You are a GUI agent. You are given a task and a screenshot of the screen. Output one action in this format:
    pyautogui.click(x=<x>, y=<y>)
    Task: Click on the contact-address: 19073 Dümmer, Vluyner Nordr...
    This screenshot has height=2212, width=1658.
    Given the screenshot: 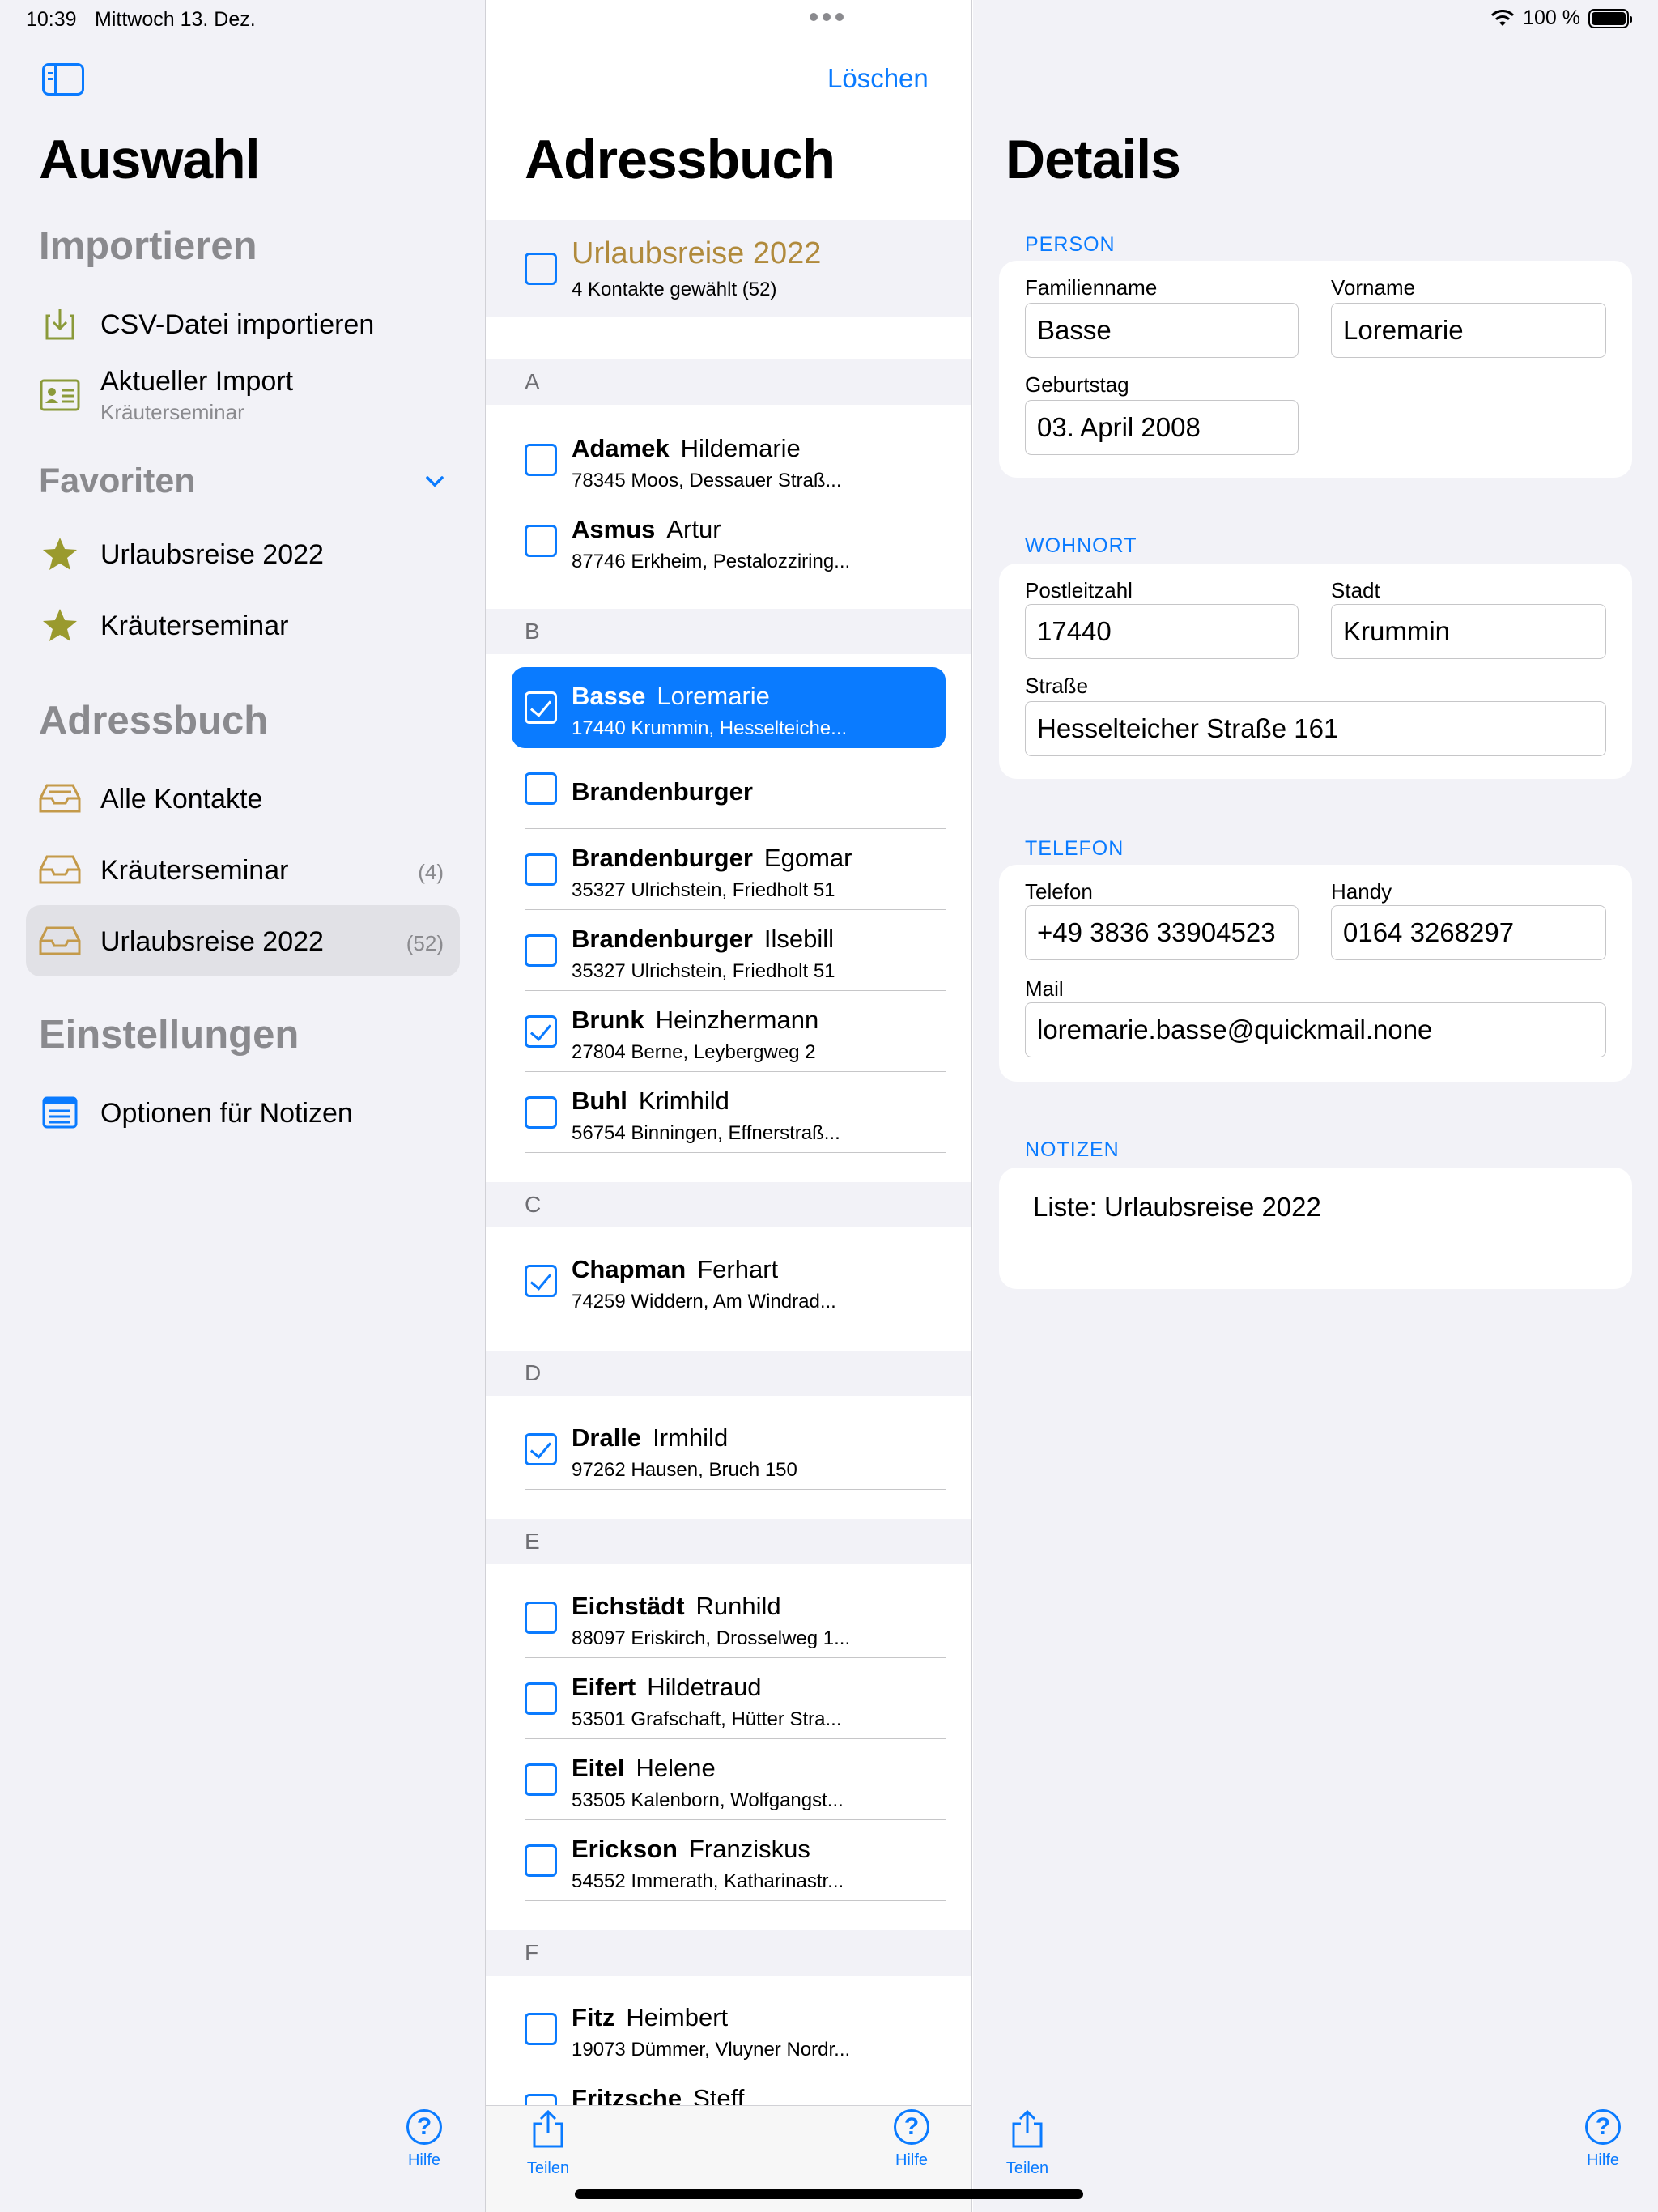 What is the action you would take?
    pyautogui.click(x=711, y=2050)
    